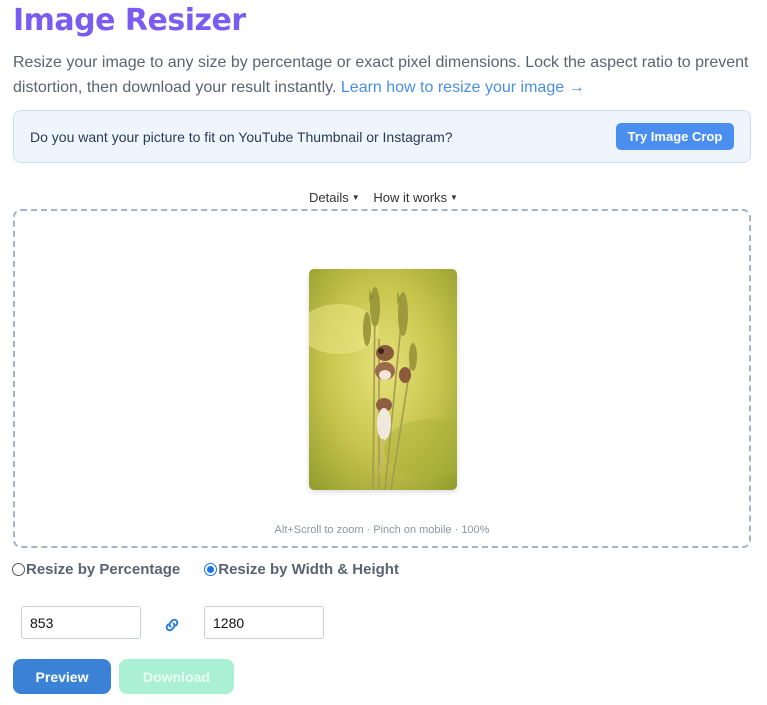  I want to click on details-toggle: Details ▼, so click(334, 197).